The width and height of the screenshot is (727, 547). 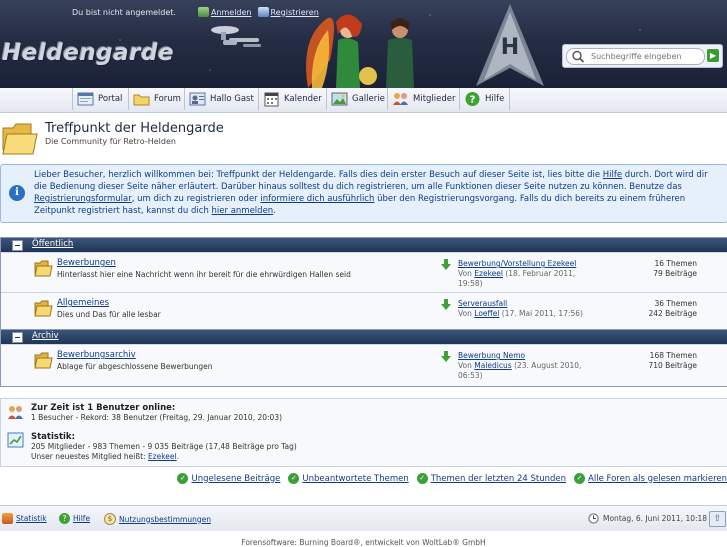 I want to click on tab-portal: Portal, so click(x=99, y=99).